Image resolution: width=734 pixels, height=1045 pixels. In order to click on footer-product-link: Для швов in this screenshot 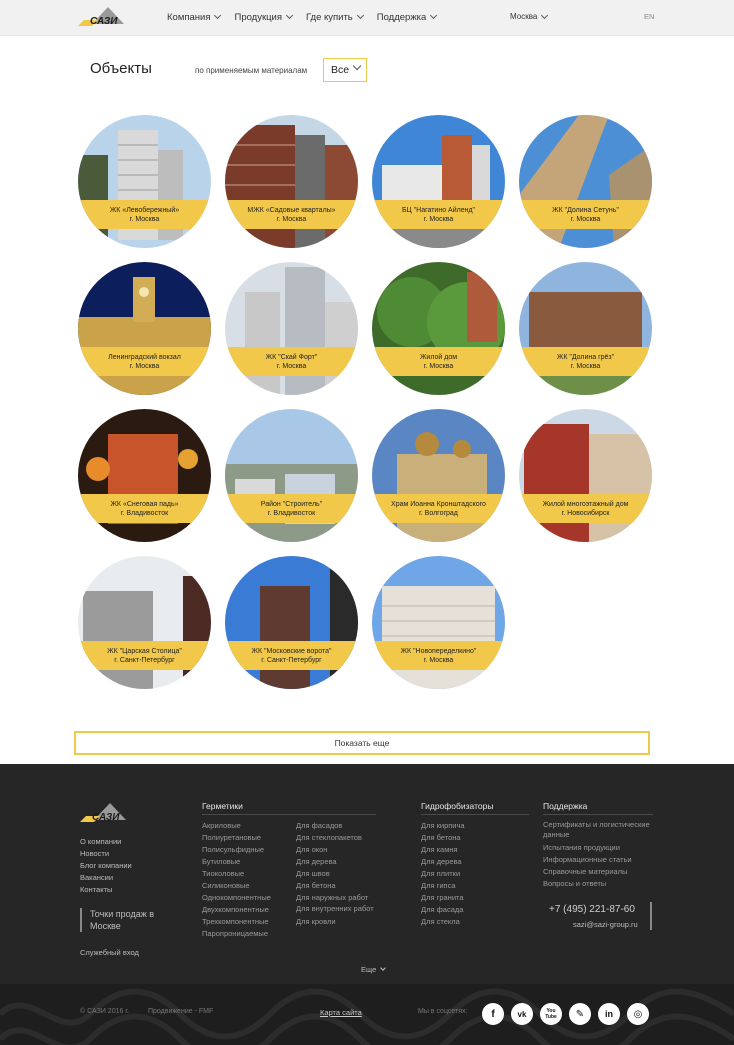, I will do `click(338, 874)`.